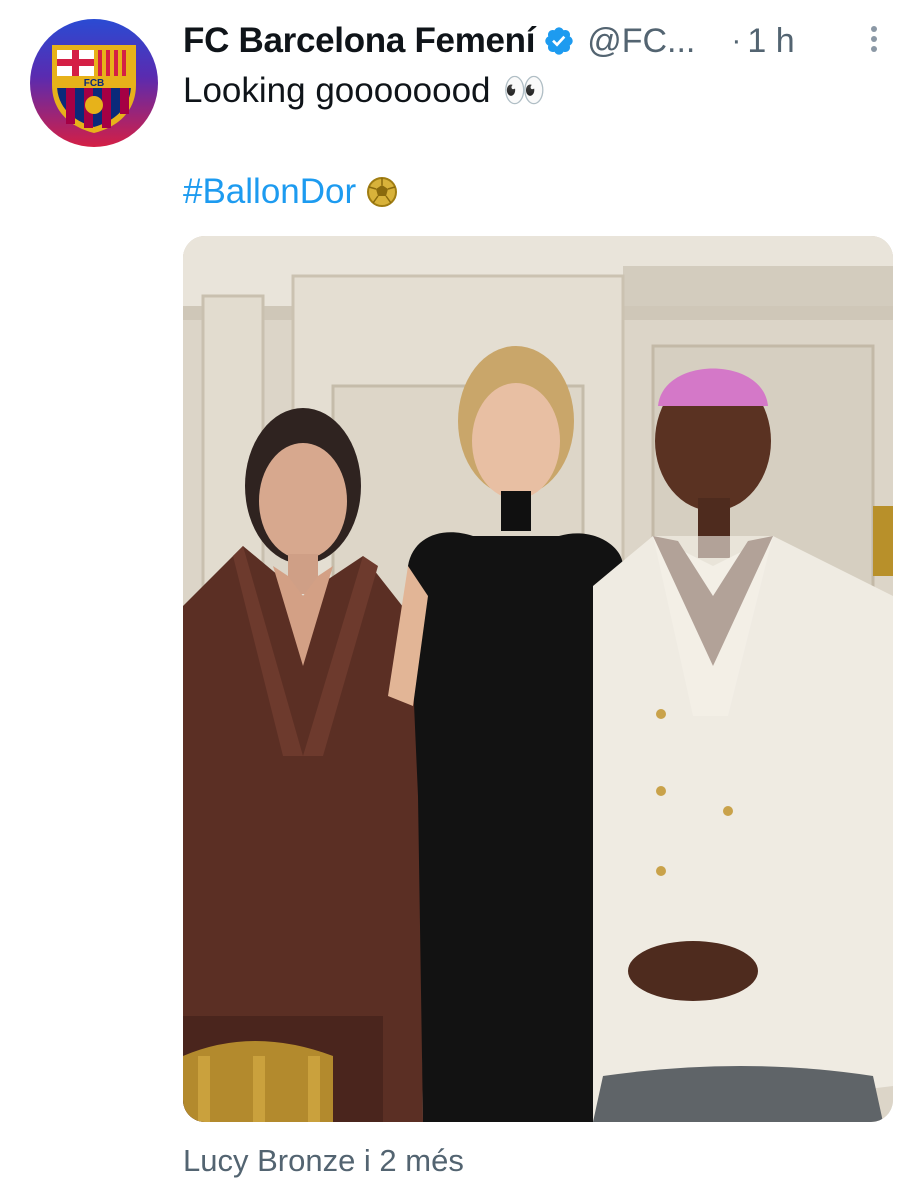 Image resolution: width=921 pixels, height=1200 pixels. I want to click on fcb-crest-icon: FCB, so click(94, 89).